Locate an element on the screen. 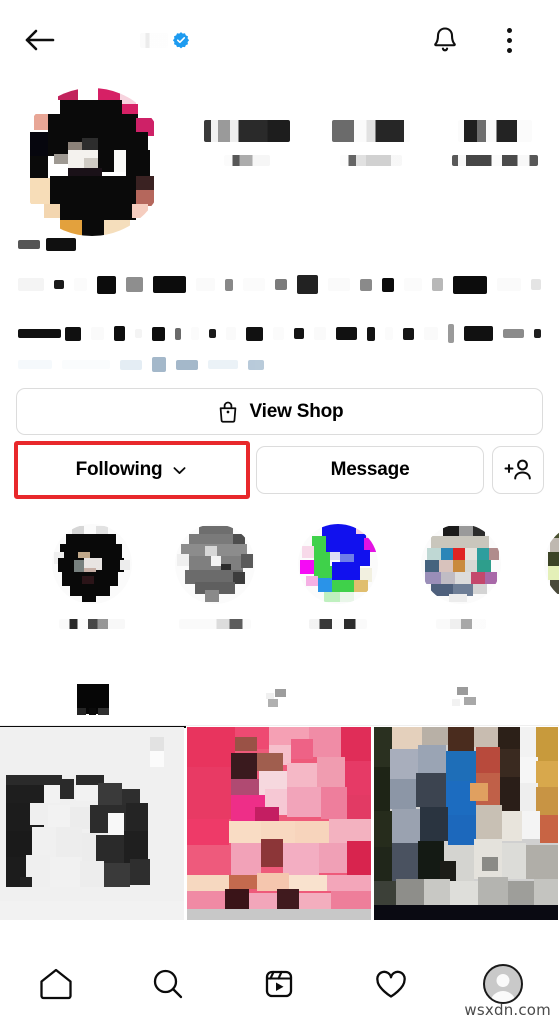  profile-picture-pixelated is located at coordinates (92, 162).